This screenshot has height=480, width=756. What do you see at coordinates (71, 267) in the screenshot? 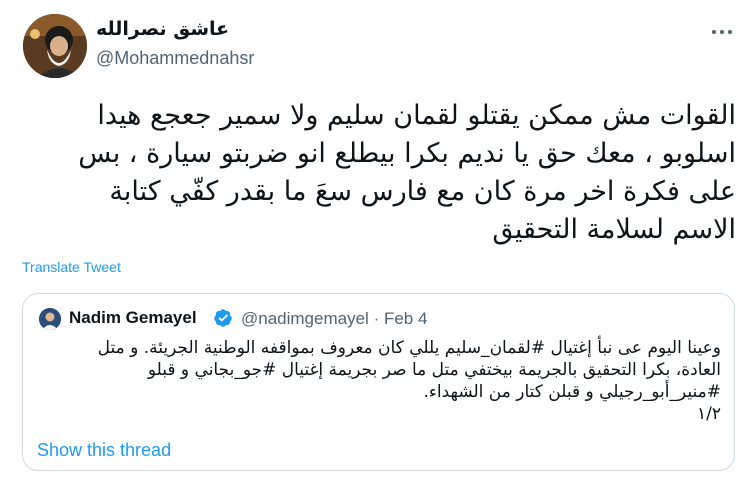
I see `translate-tweet-link: Translate Tweet` at bounding box center [71, 267].